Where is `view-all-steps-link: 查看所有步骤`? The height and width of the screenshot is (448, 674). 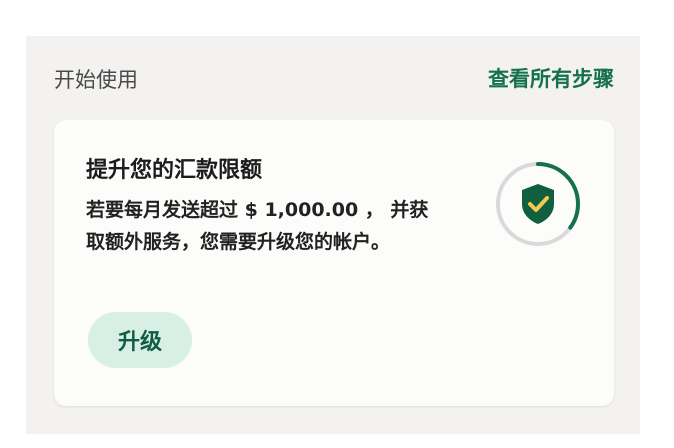 view-all-steps-link: 查看所有步骤 is located at coordinates (551, 78).